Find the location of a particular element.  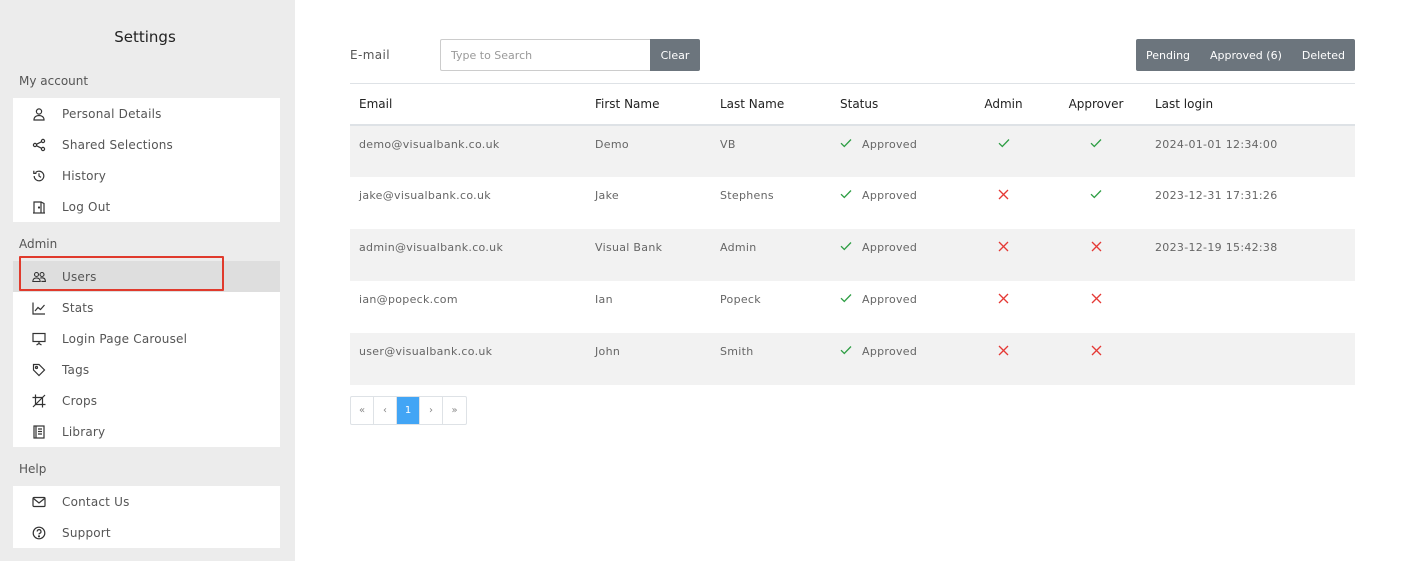

cell-email: jake@visualbank.co.uk is located at coordinates (425, 195).